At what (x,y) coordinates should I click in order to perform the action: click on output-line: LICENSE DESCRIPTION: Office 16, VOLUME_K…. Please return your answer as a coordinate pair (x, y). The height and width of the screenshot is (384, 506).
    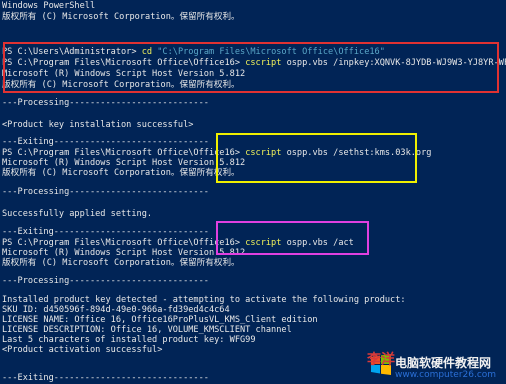
    Looking at the image, I should click on (147, 330).